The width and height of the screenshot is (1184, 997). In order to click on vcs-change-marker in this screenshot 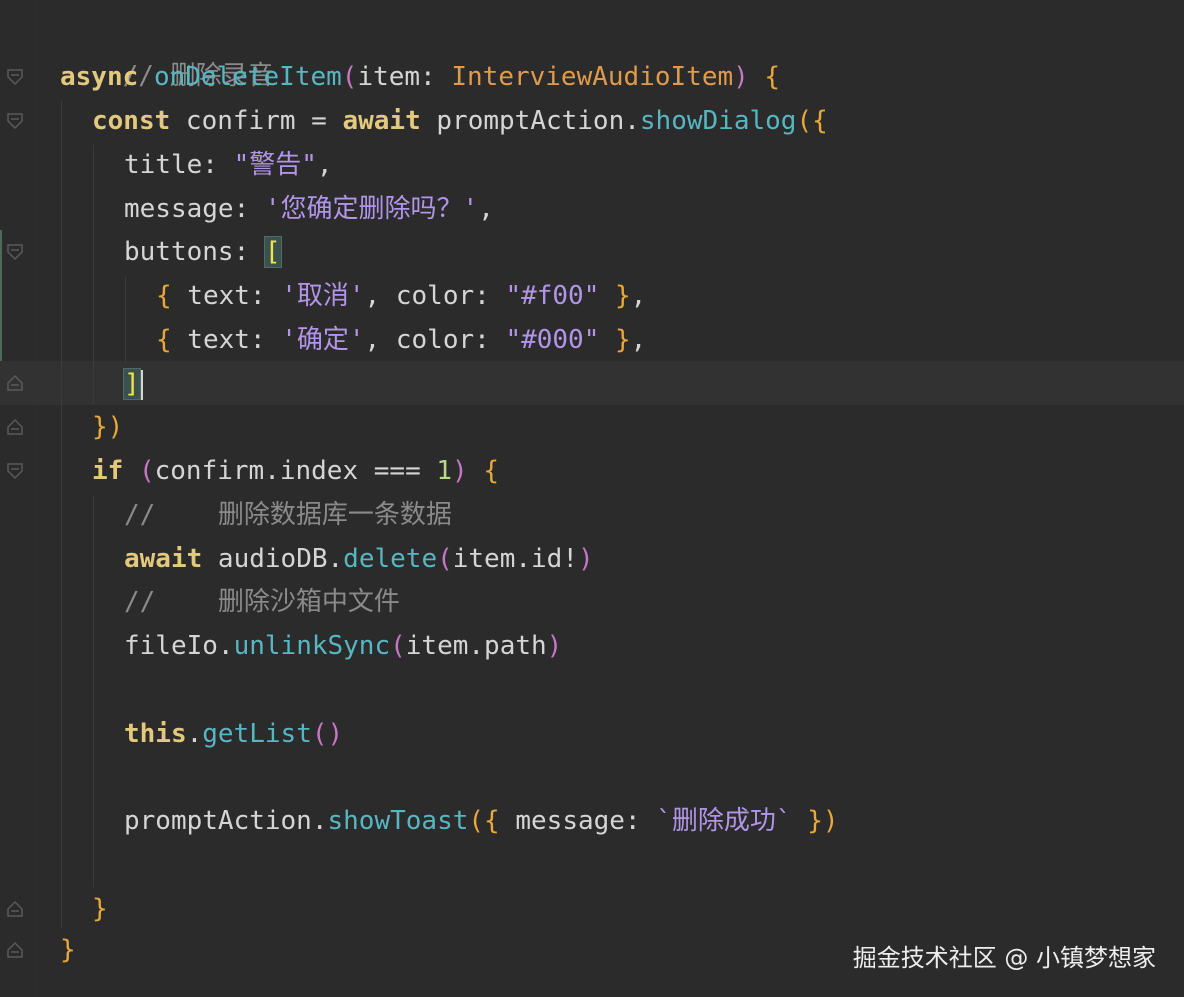, I will do `click(1, 300)`.